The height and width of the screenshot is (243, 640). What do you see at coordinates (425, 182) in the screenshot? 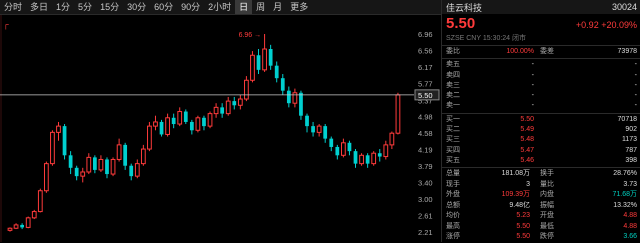
I see `price-axis-label: 3.40` at bounding box center [425, 182].